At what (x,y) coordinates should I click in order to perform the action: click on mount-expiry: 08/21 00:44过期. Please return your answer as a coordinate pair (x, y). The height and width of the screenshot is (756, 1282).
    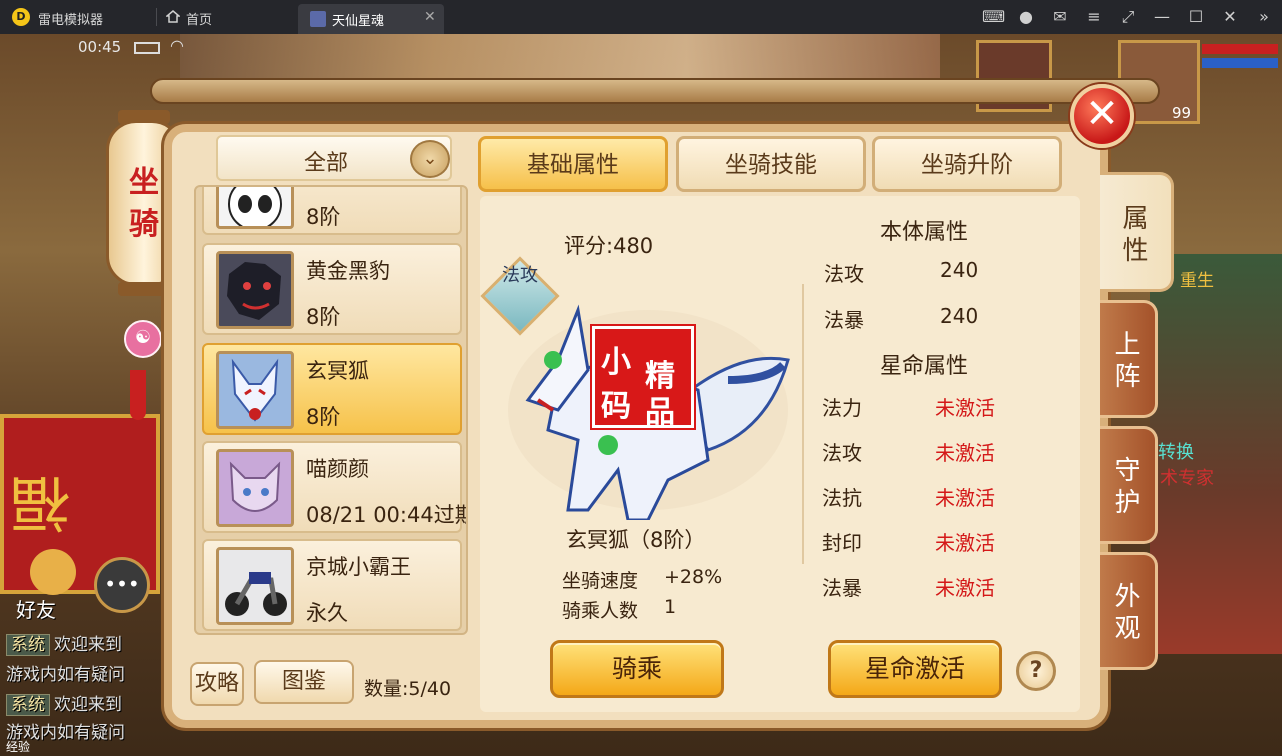
    Looking at the image, I should click on (387, 515).